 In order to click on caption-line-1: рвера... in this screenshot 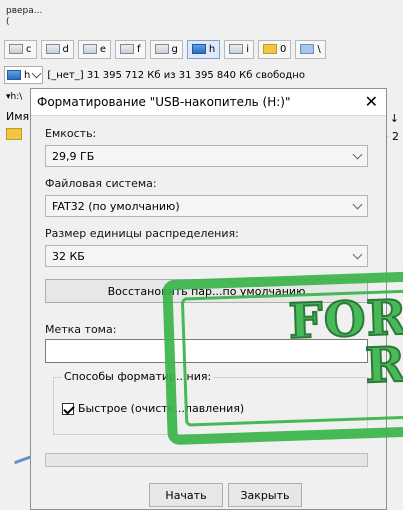, I will do `click(24, 11)`.